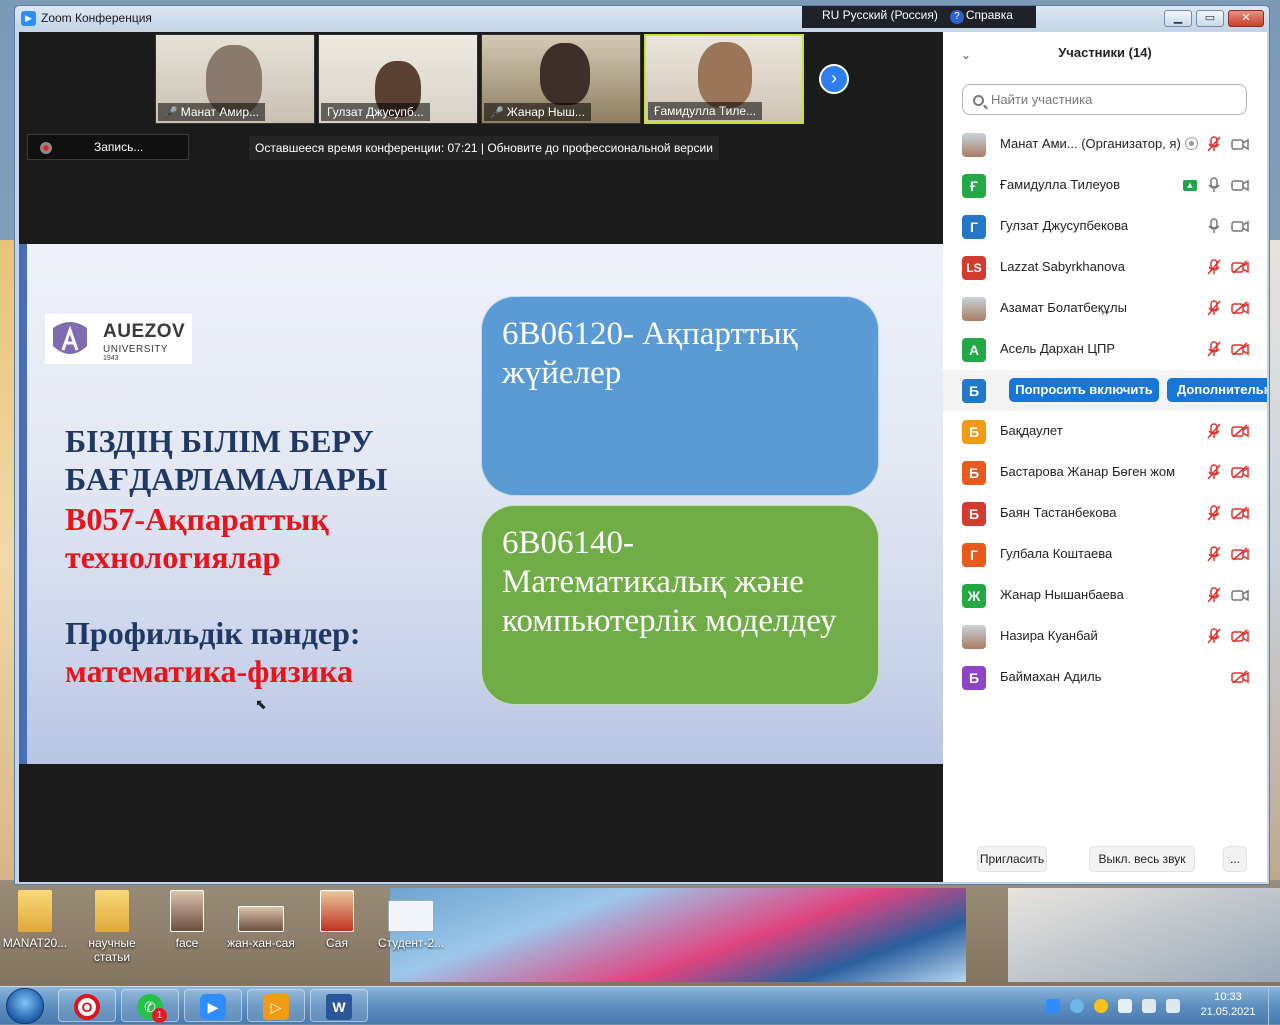  Describe the element at coordinates (974, 268) in the screenshot. I see `participant-avatar: LS` at that location.